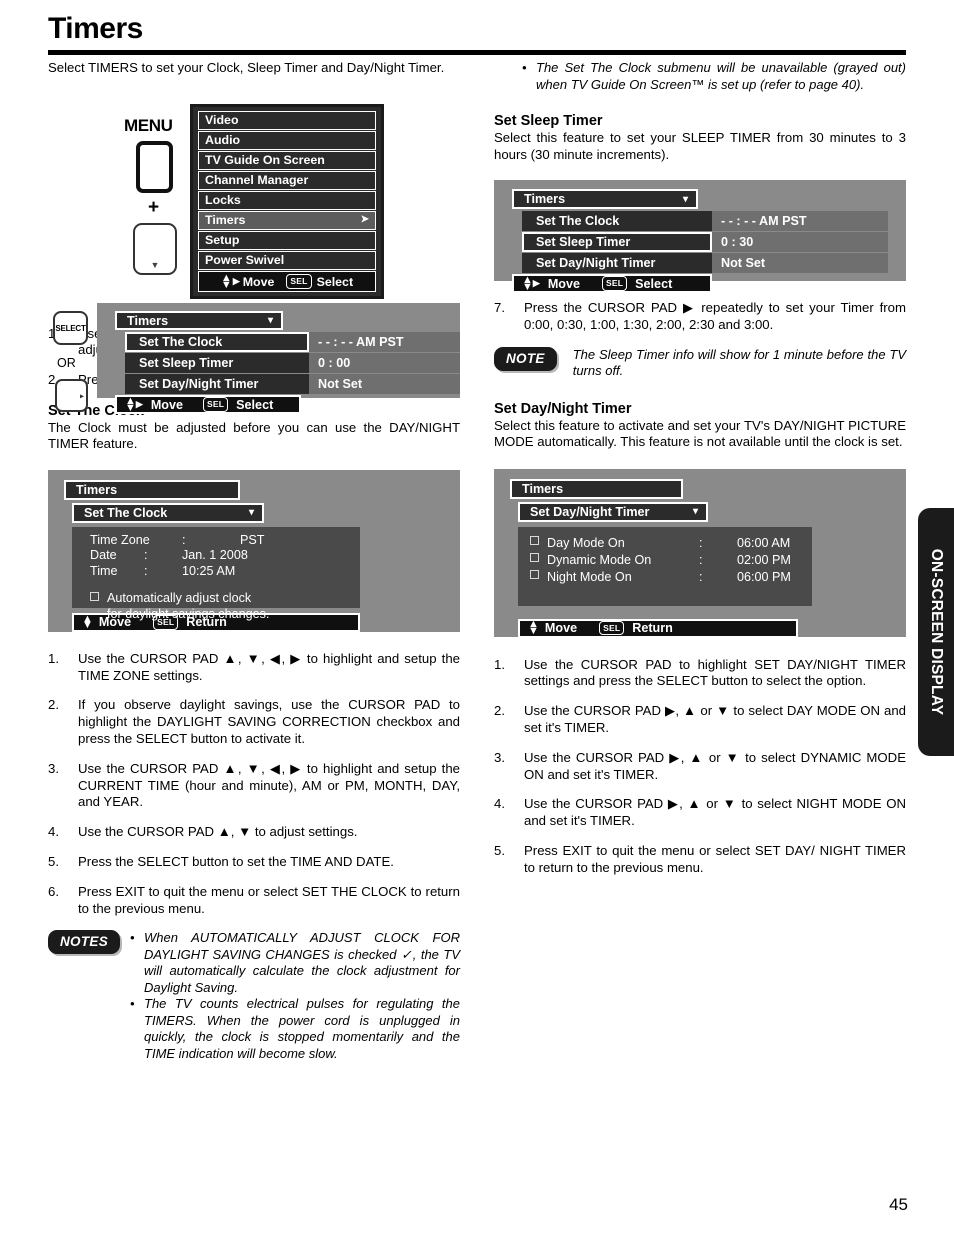 The width and height of the screenshot is (954, 1235). What do you see at coordinates (671, 543) in the screenshot?
I see `osd-field-row: Day Mode On : 06:00 AM` at bounding box center [671, 543].